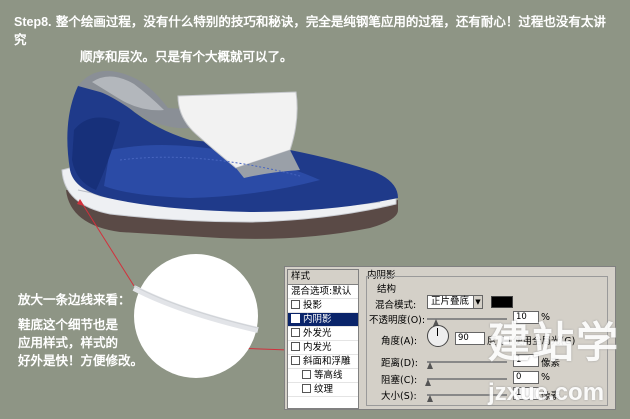 Image resolution: width=630 pixels, height=419 pixels. Describe the element at coordinates (399, 341) in the screenshot. I see `angle-label: 角度(A):` at that location.